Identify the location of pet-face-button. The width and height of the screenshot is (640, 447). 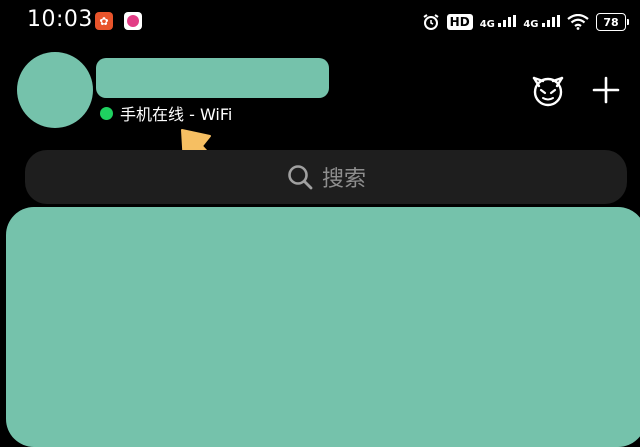
(548, 90).